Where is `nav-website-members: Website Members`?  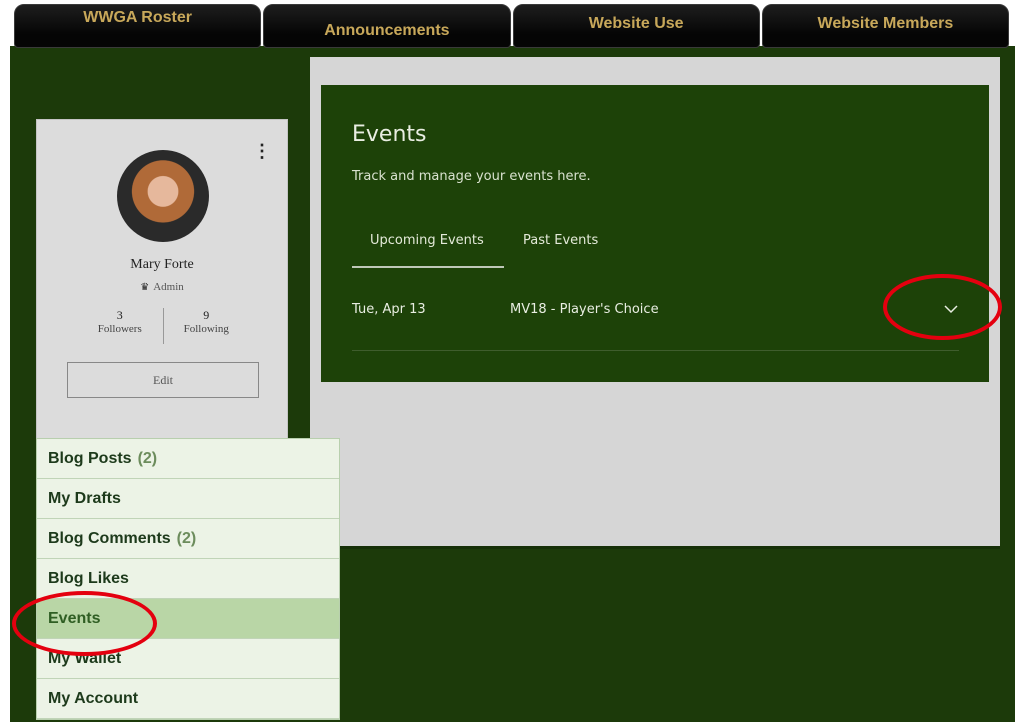 nav-website-members: Website Members is located at coordinates (885, 26).